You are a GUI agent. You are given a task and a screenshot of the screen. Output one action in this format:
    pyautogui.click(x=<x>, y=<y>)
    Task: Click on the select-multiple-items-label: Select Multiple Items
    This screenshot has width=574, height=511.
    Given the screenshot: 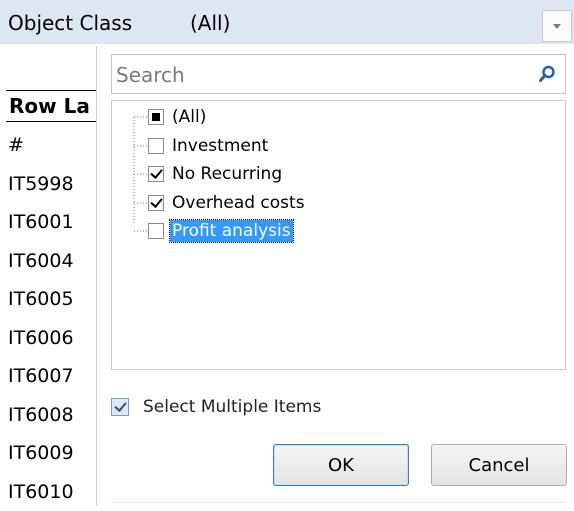 What is the action you would take?
    pyautogui.click(x=232, y=407)
    